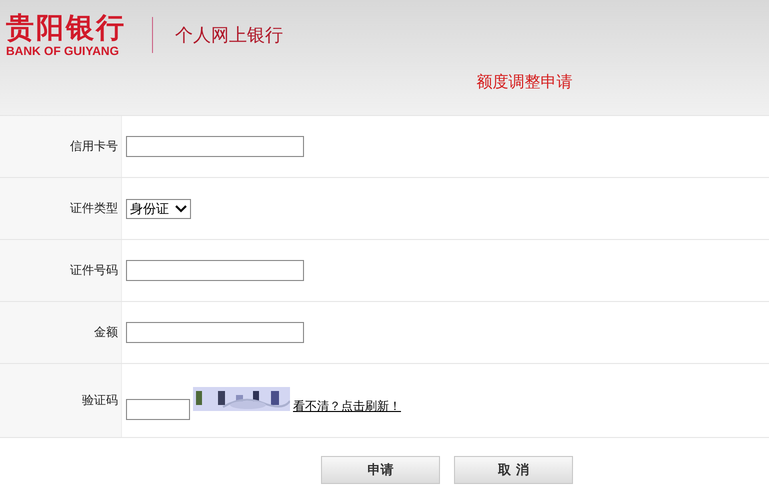 This screenshot has height=500, width=769. I want to click on field-label: 证件号码, so click(94, 270).